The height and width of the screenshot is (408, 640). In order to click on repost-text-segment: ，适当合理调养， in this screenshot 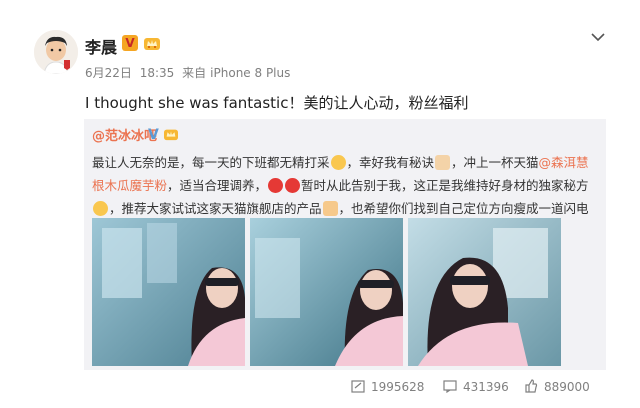, I will do `click(217, 185)`.